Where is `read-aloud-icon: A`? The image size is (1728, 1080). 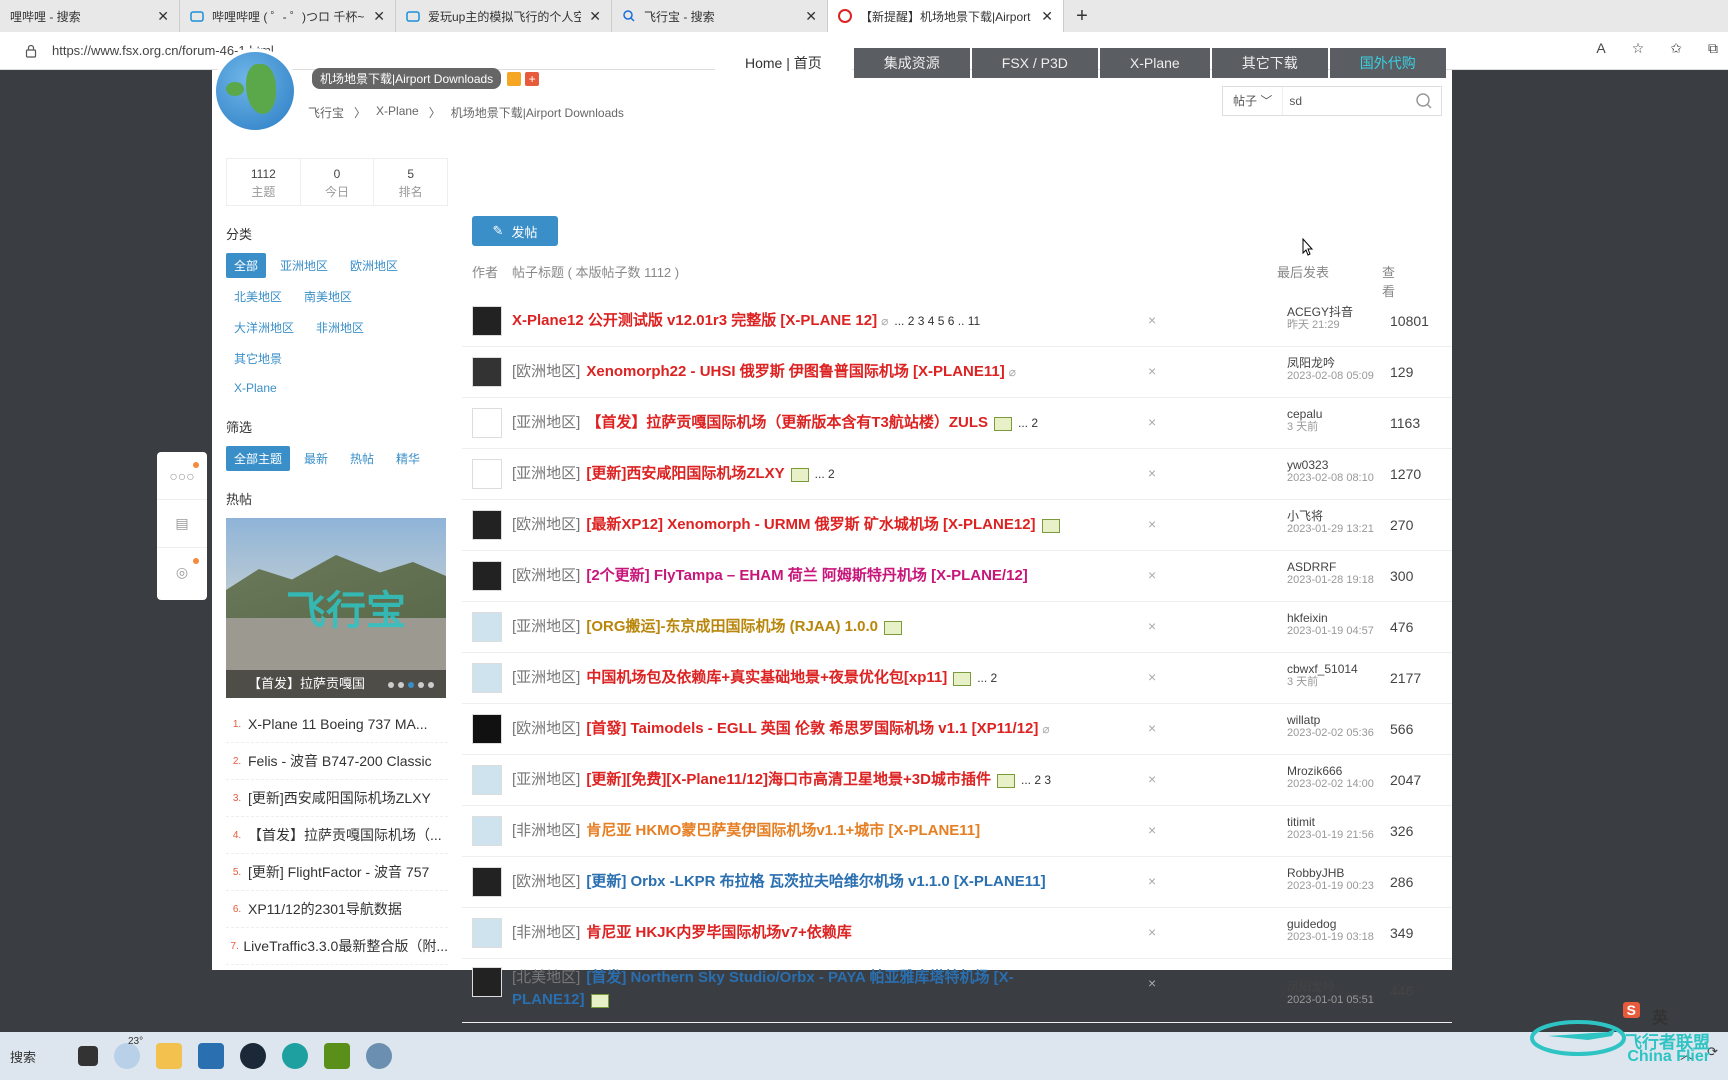 read-aloud-icon: A is located at coordinates (1600, 48).